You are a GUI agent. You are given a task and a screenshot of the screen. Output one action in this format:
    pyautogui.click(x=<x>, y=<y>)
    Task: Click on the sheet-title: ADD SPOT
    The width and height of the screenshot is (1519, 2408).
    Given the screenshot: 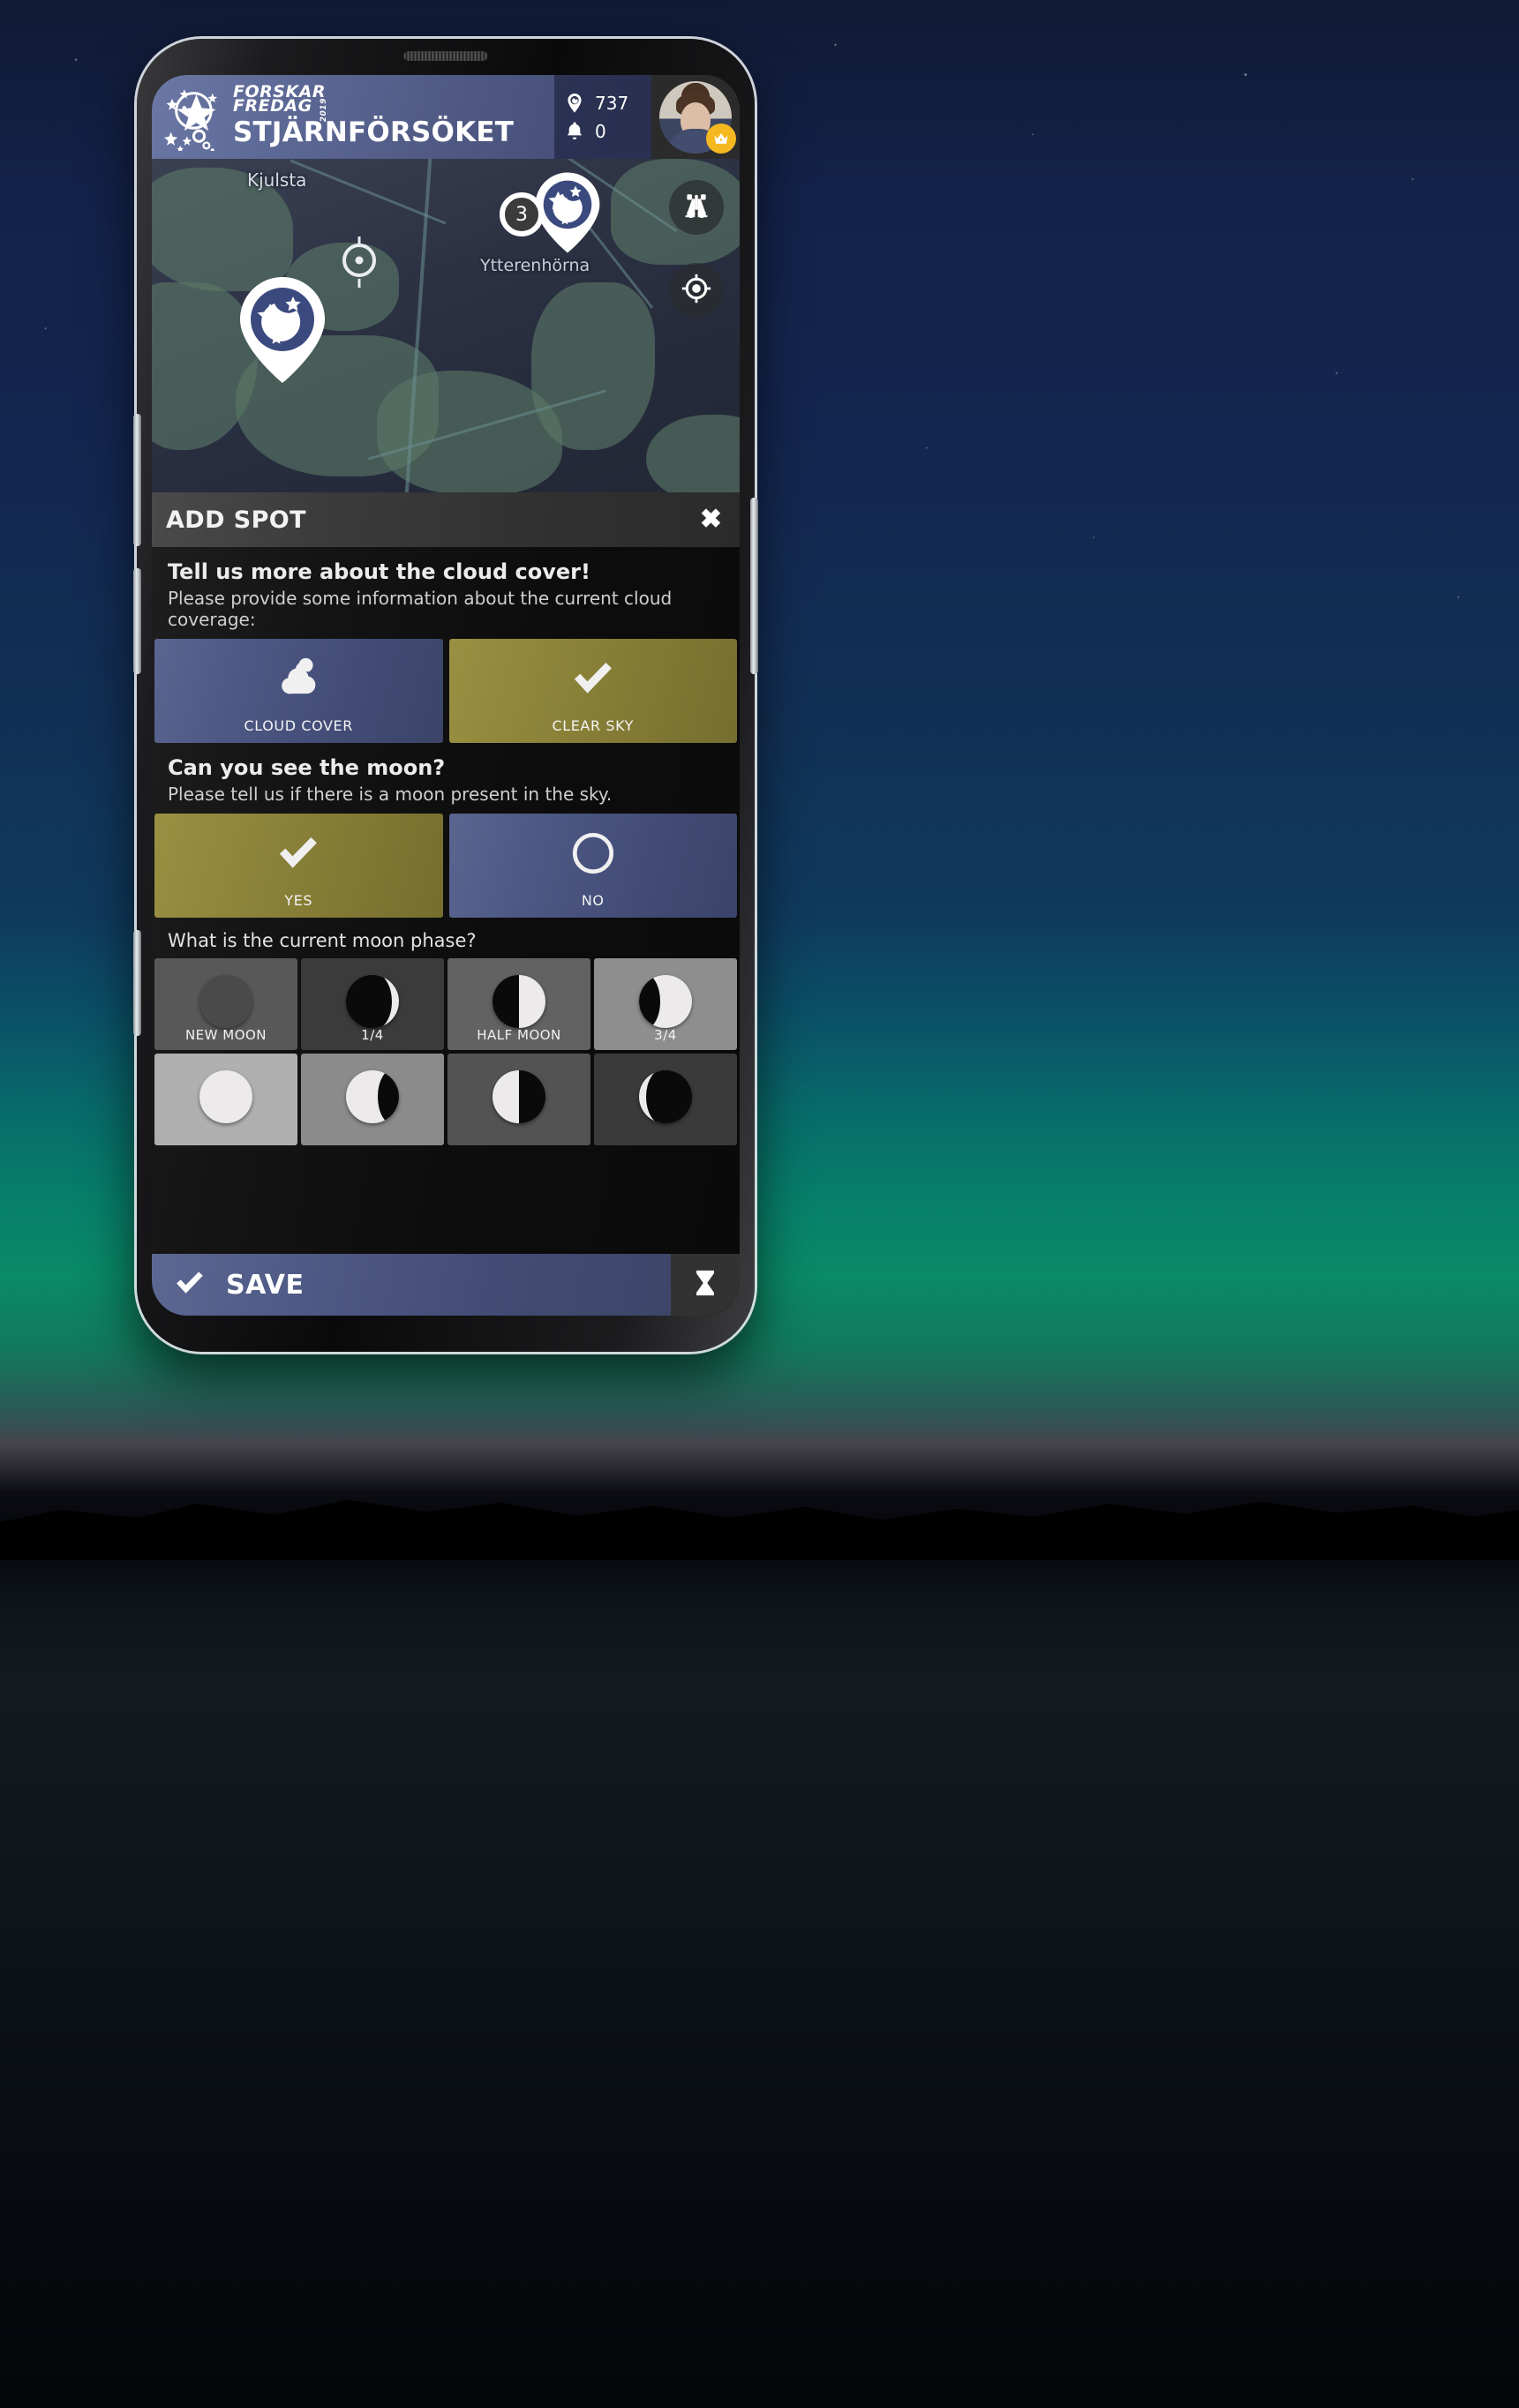 What is the action you would take?
    pyautogui.click(x=236, y=520)
    